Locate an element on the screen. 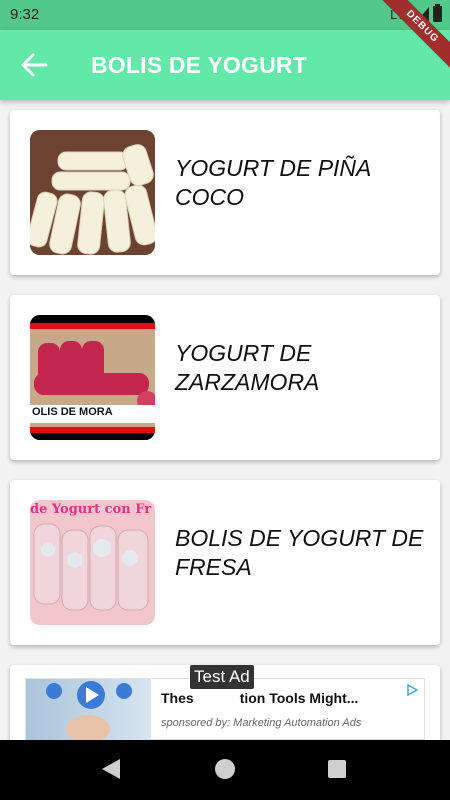 Image resolution: width=450 pixels, height=800 pixels. page-title: BOLIS DE YOGURT is located at coordinates (199, 65).